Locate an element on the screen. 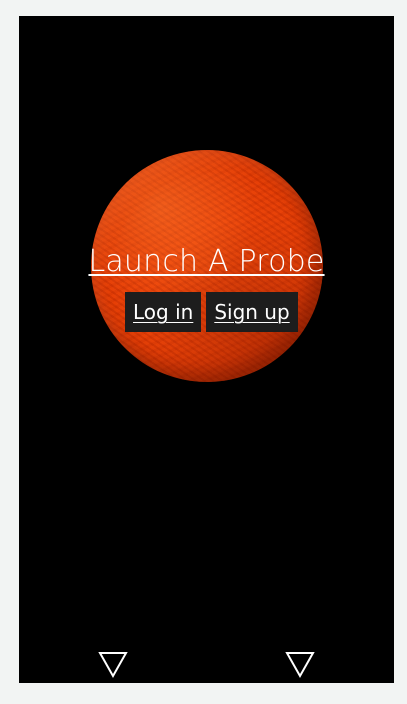 This screenshot has width=407, height=704. login-button: Log in is located at coordinates (163, 312).